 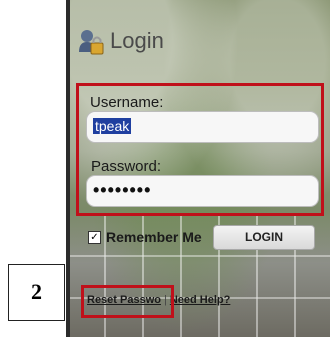 I want to click on step-number: 2, so click(x=36, y=291).